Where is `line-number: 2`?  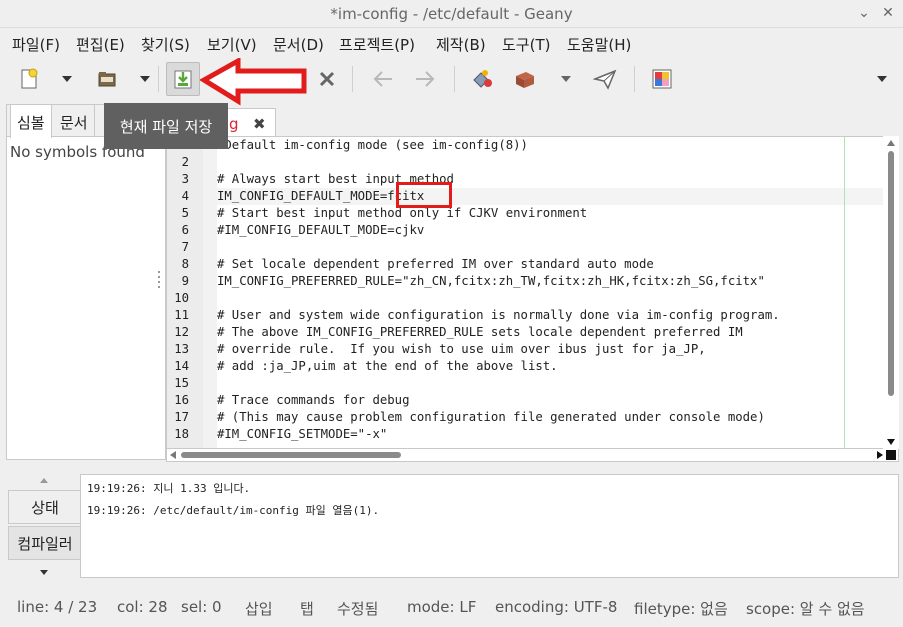
line-number: 2 is located at coordinates (185, 162).